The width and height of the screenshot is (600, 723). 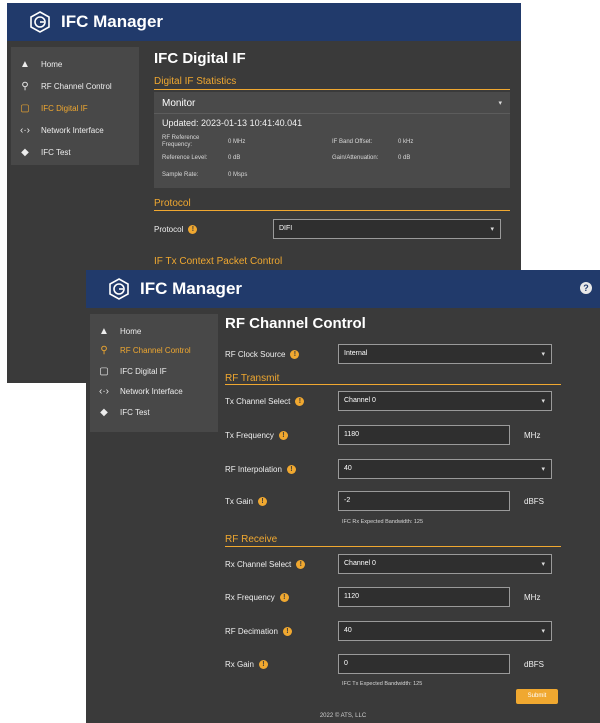 What do you see at coordinates (532, 597) in the screenshot?
I see `rx-frequency-unit: MHz` at bounding box center [532, 597].